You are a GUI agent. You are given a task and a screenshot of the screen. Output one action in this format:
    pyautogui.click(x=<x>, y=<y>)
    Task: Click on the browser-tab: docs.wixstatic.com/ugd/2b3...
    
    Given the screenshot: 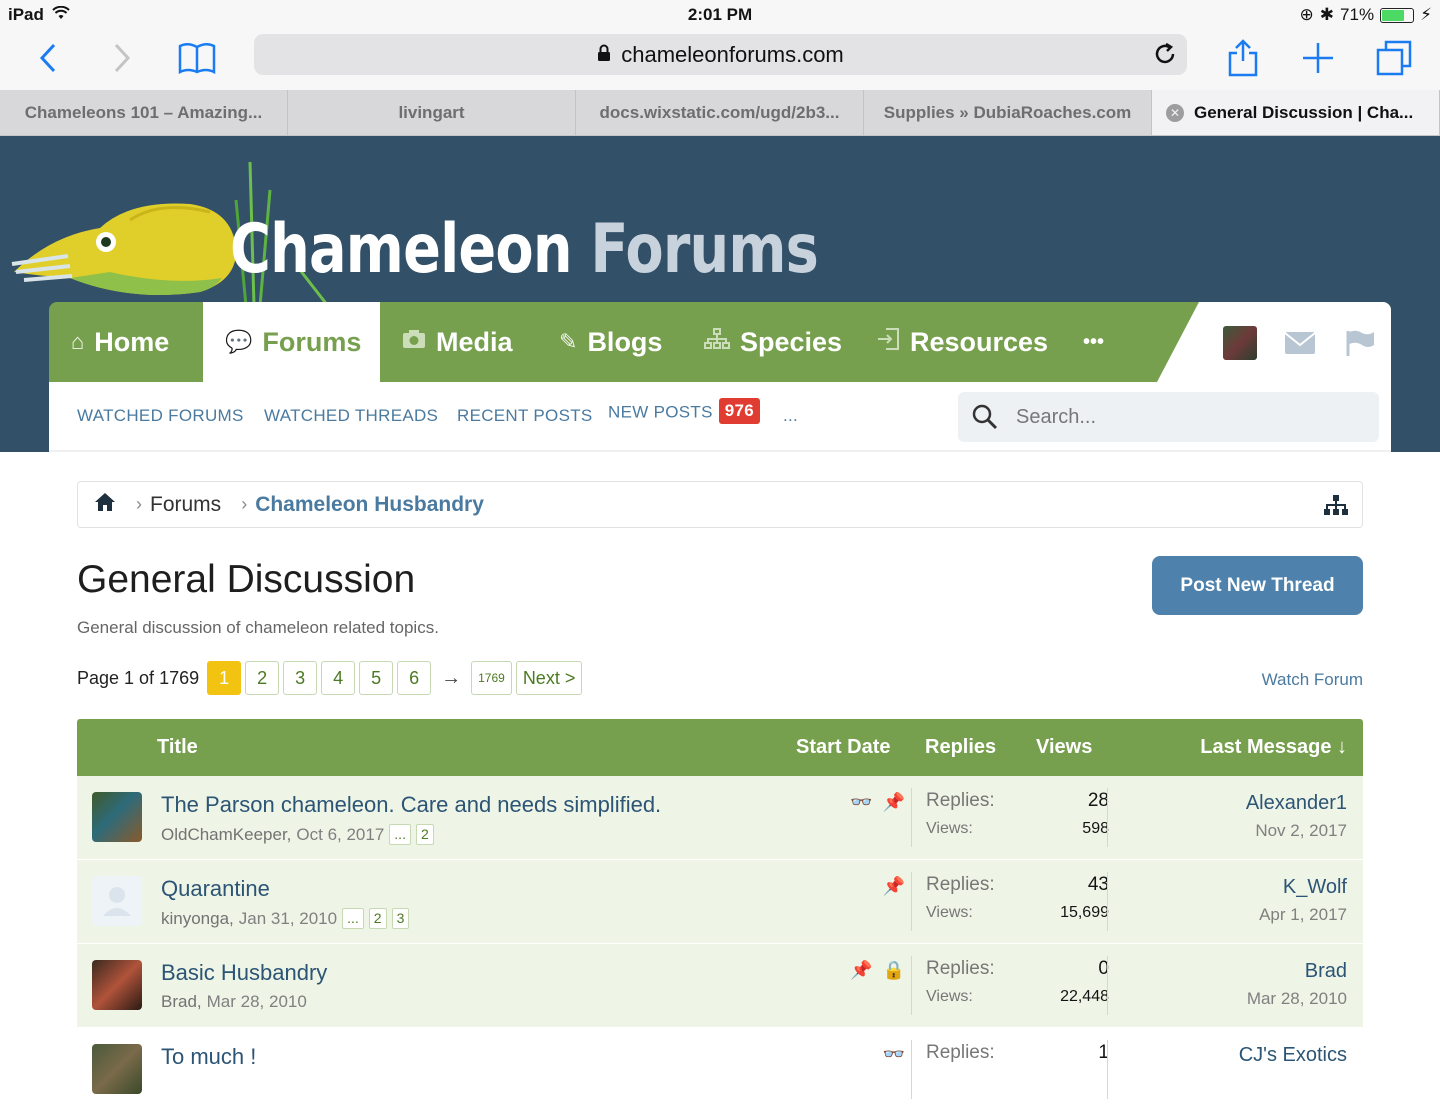 What is the action you would take?
    pyautogui.click(x=720, y=112)
    